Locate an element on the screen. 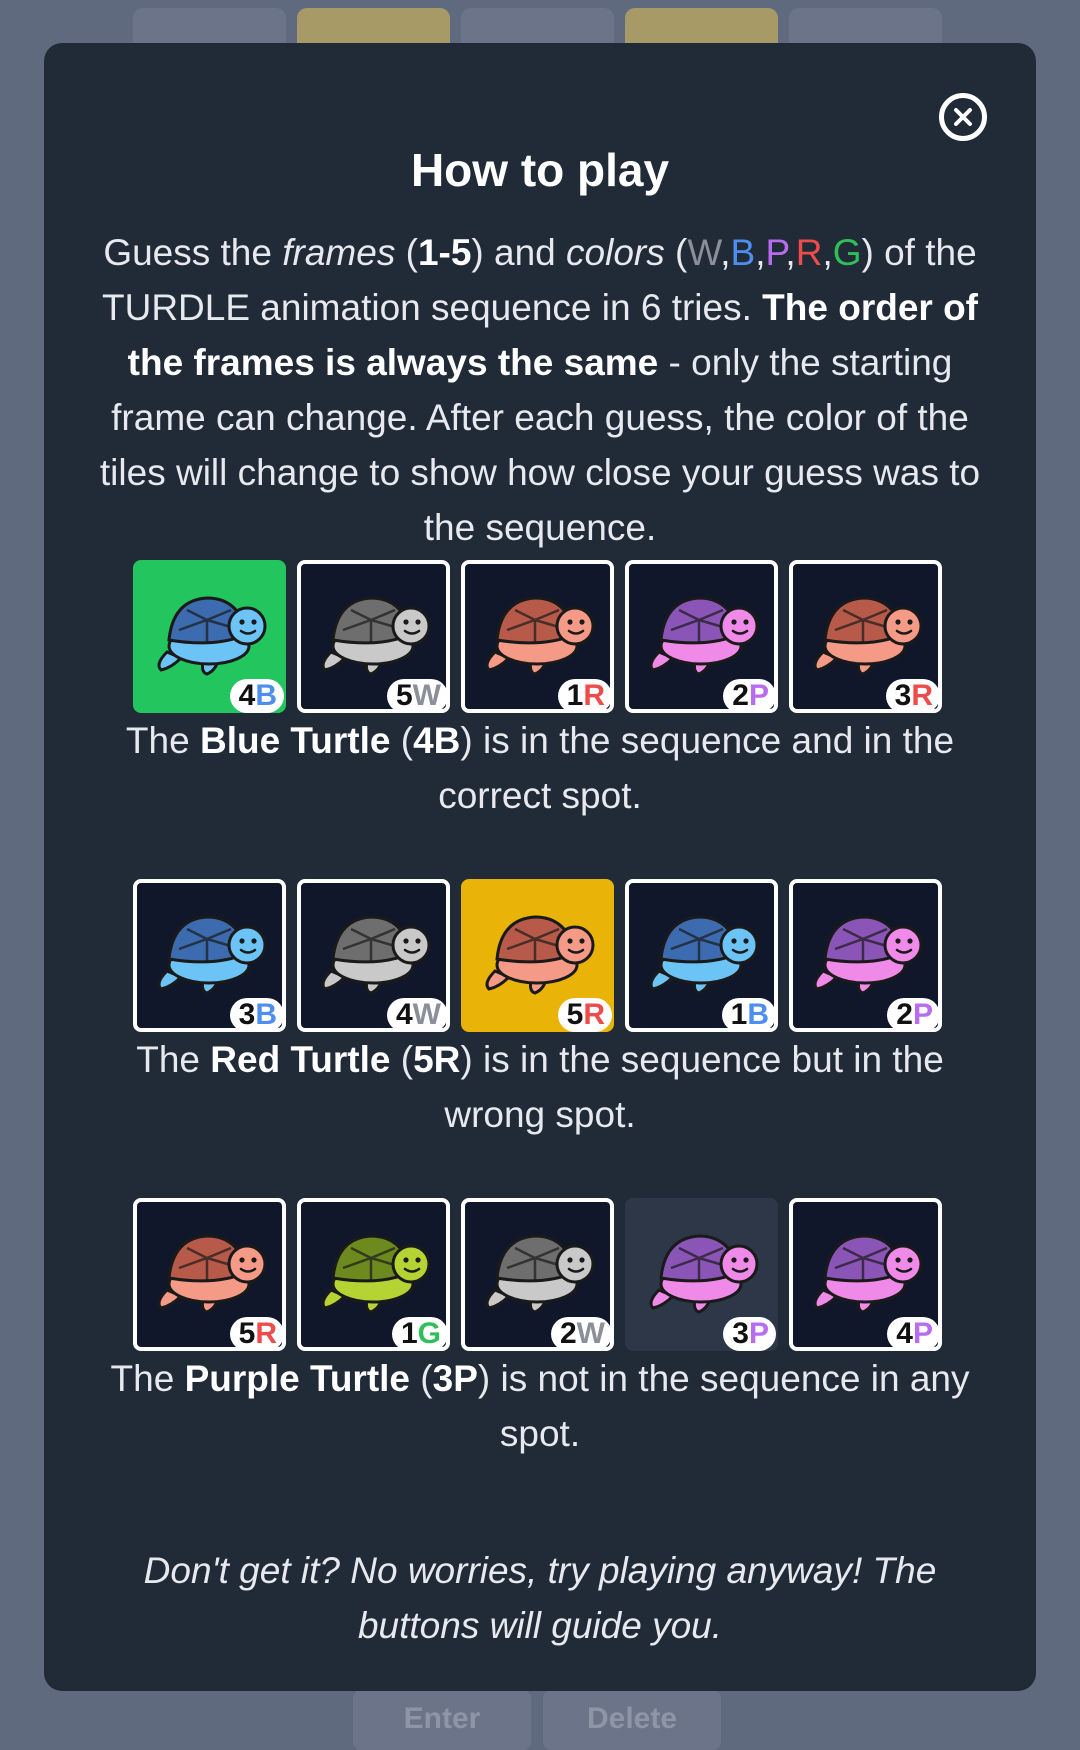 This screenshot has width=1080, height=1750. tile-label: 4B is located at coordinates (256, 696).